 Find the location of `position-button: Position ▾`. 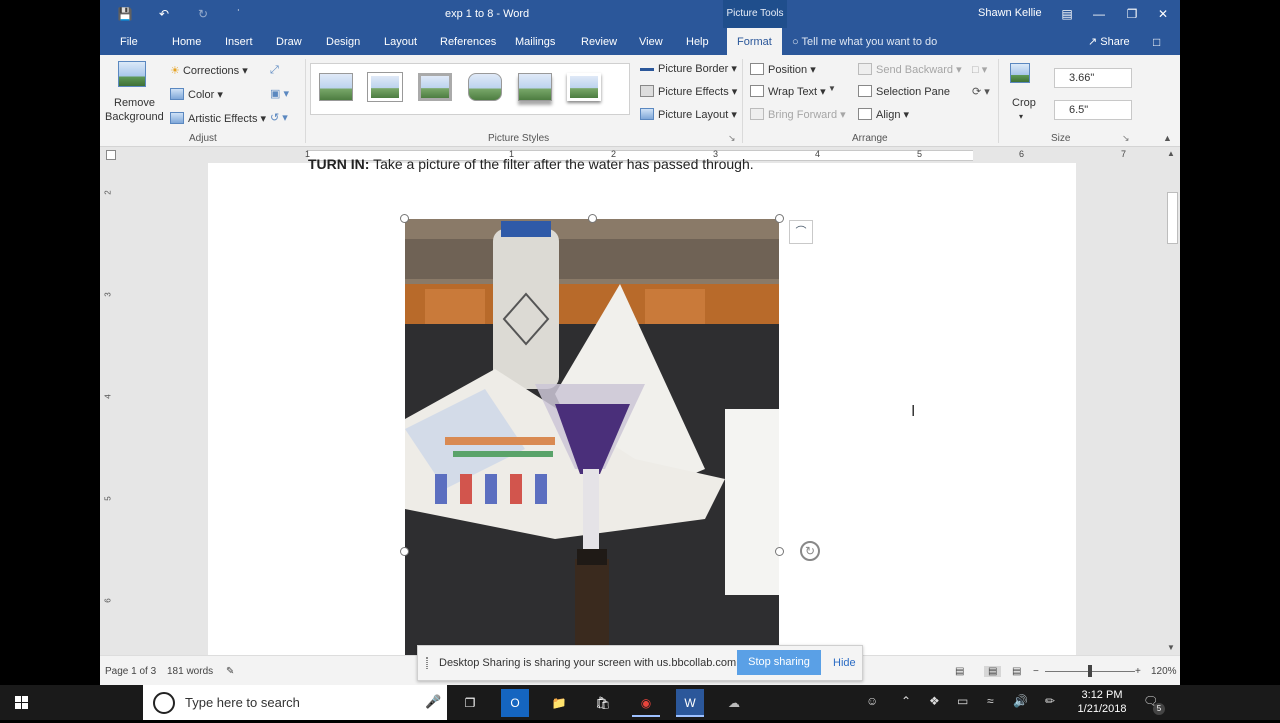

position-button: Position ▾ is located at coordinates (783, 70).